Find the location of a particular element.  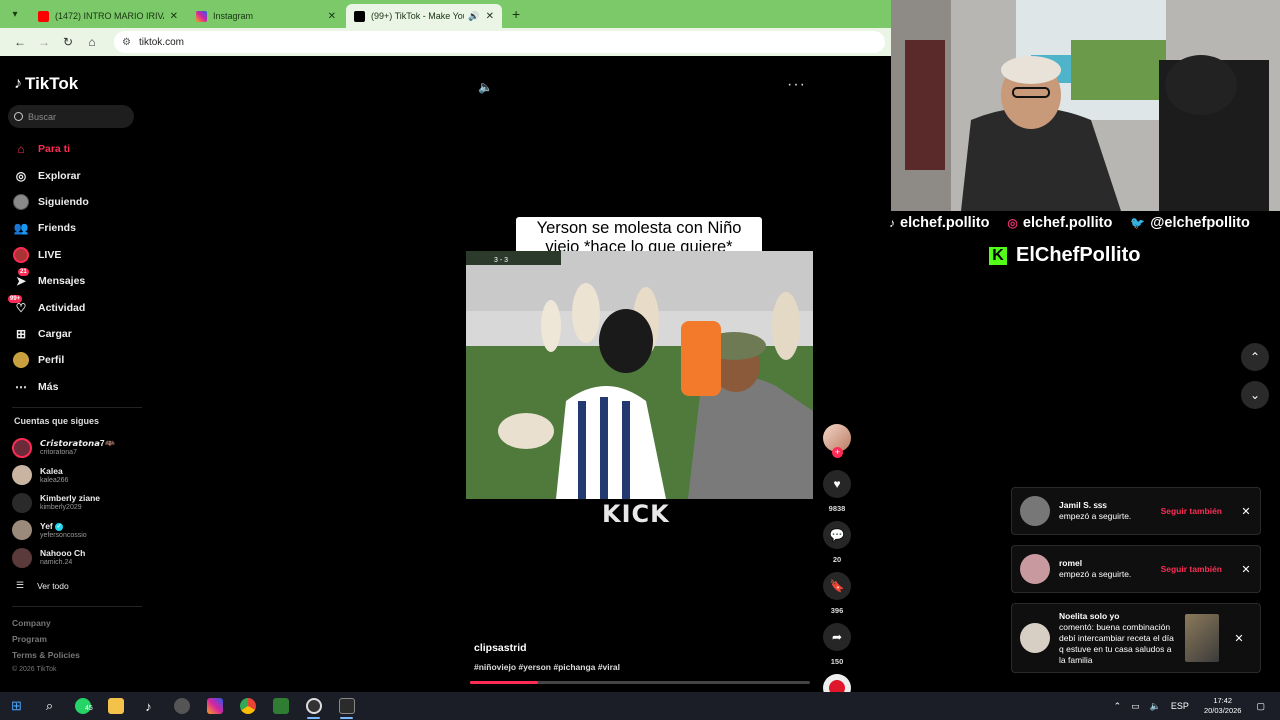

comment-video-thumbnail is located at coordinates (1202, 638).